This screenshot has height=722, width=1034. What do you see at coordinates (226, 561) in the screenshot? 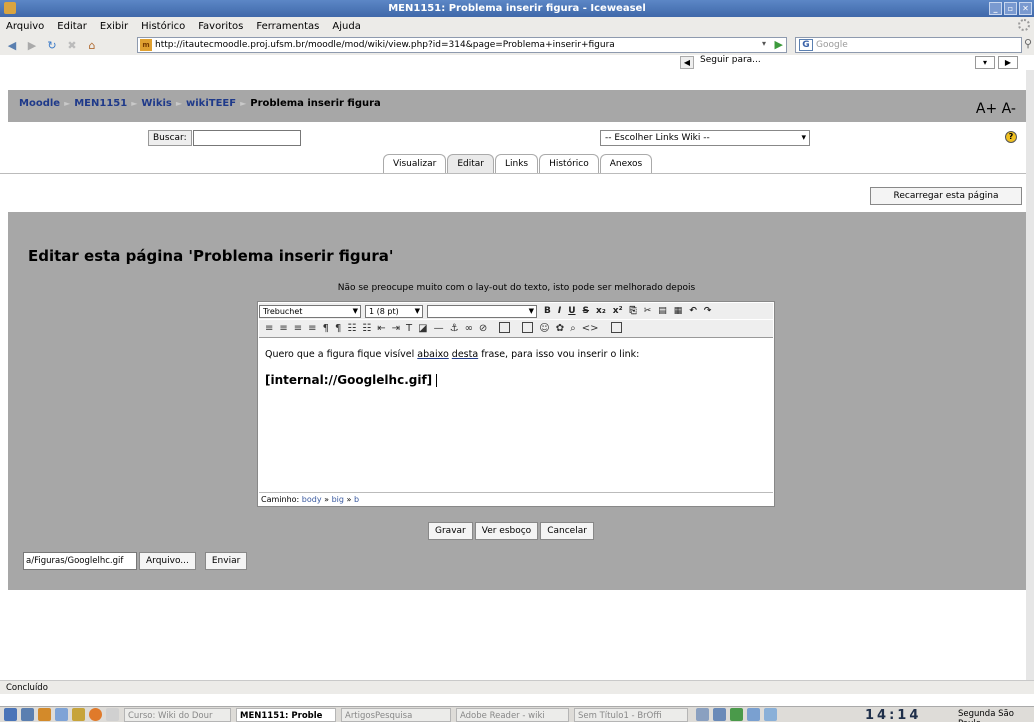
I see `enviar-button: Enviar` at bounding box center [226, 561].